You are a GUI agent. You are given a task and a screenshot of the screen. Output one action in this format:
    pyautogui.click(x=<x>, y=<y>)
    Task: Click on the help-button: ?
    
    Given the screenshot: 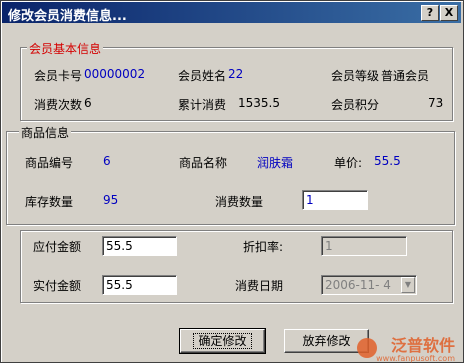 What is the action you would take?
    pyautogui.click(x=430, y=13)
    